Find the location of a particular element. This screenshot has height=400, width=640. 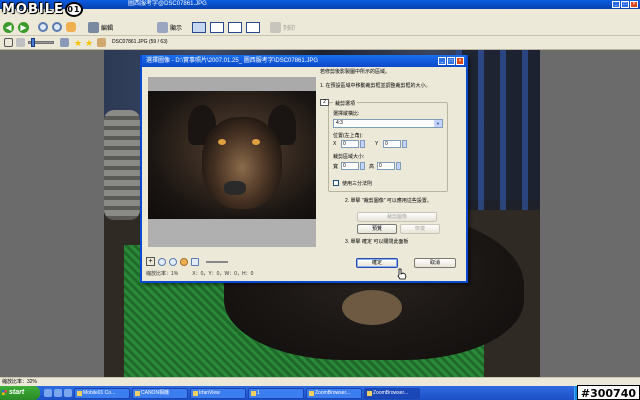

save-icon is located at coordinates (64, 42).